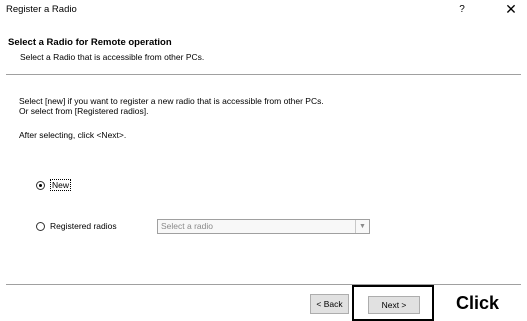  What do you see at coordinates (83, 226) in the screenshot?
I see `registered-radio-label: Registered radios` at bounding box center [83, 226].